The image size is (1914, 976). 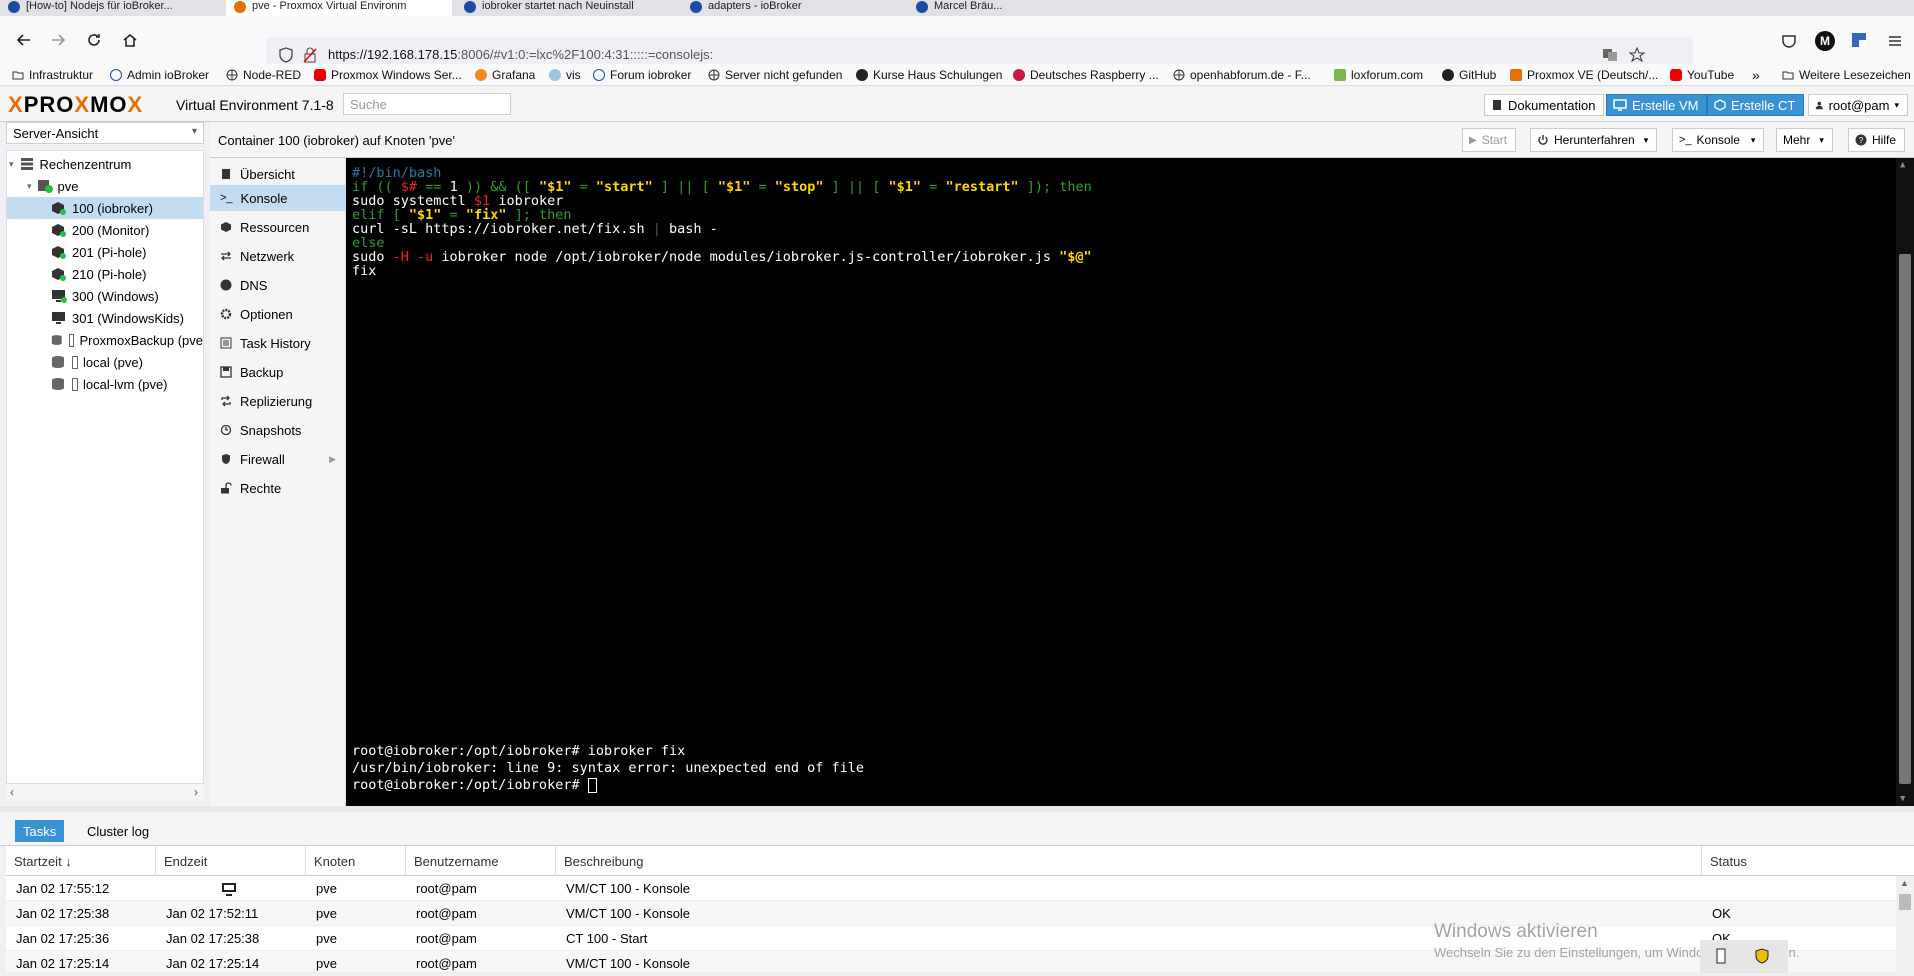 I want to click on shutdown-button: Herunterfahren ▾, so click(x=1594, y=140).